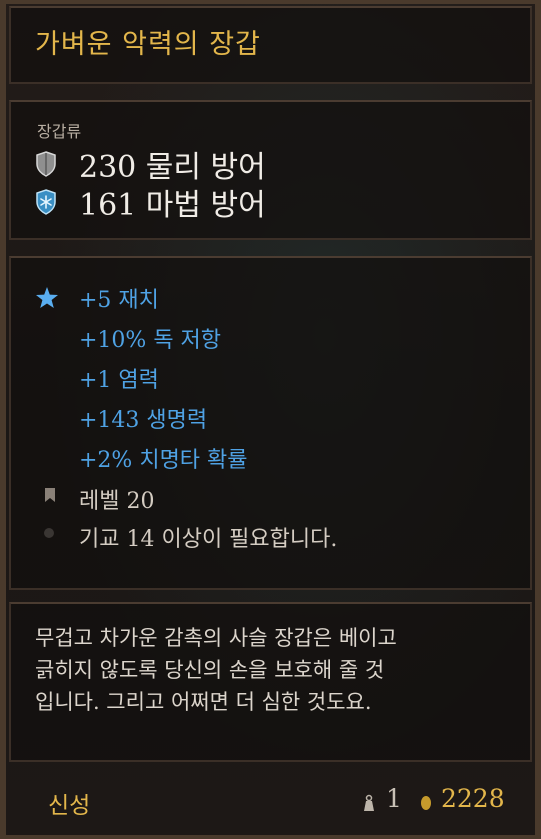 The image size is (541, 839). I want to click on tooltip-footer: 신성 1 2228, so click(270, 801).